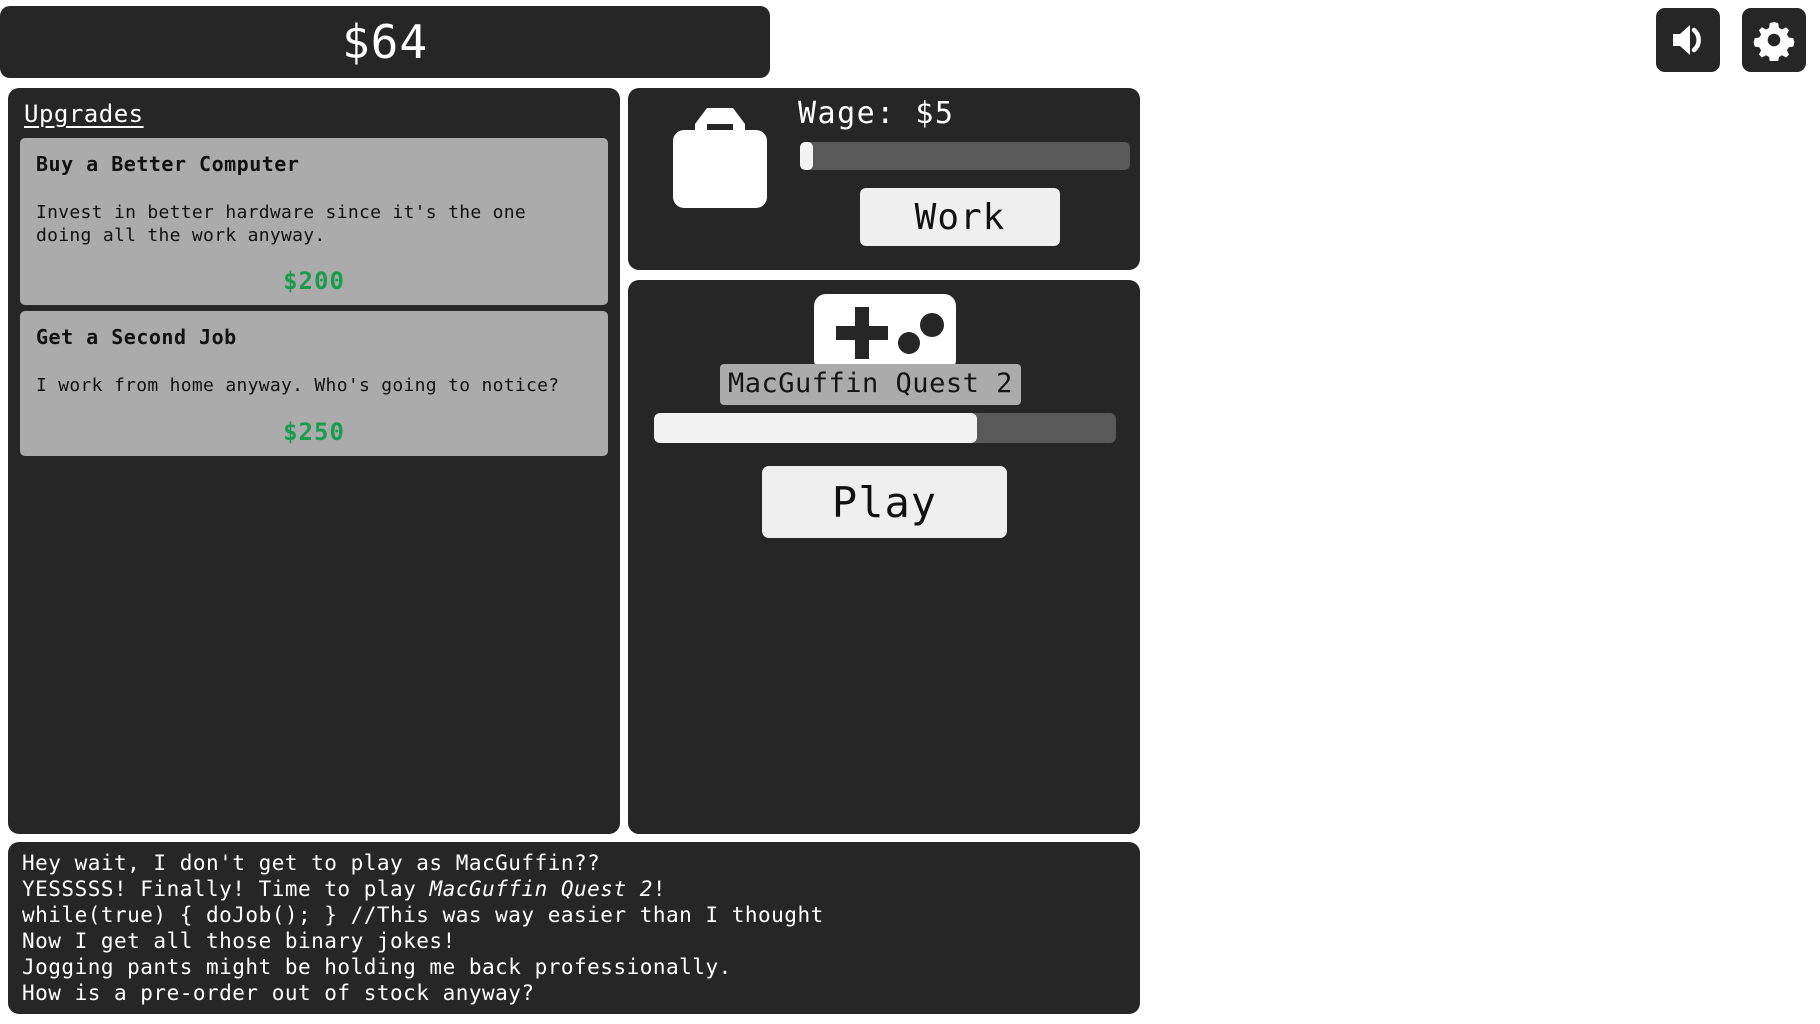  I want to click on play-button: Play, so click(884, 502).